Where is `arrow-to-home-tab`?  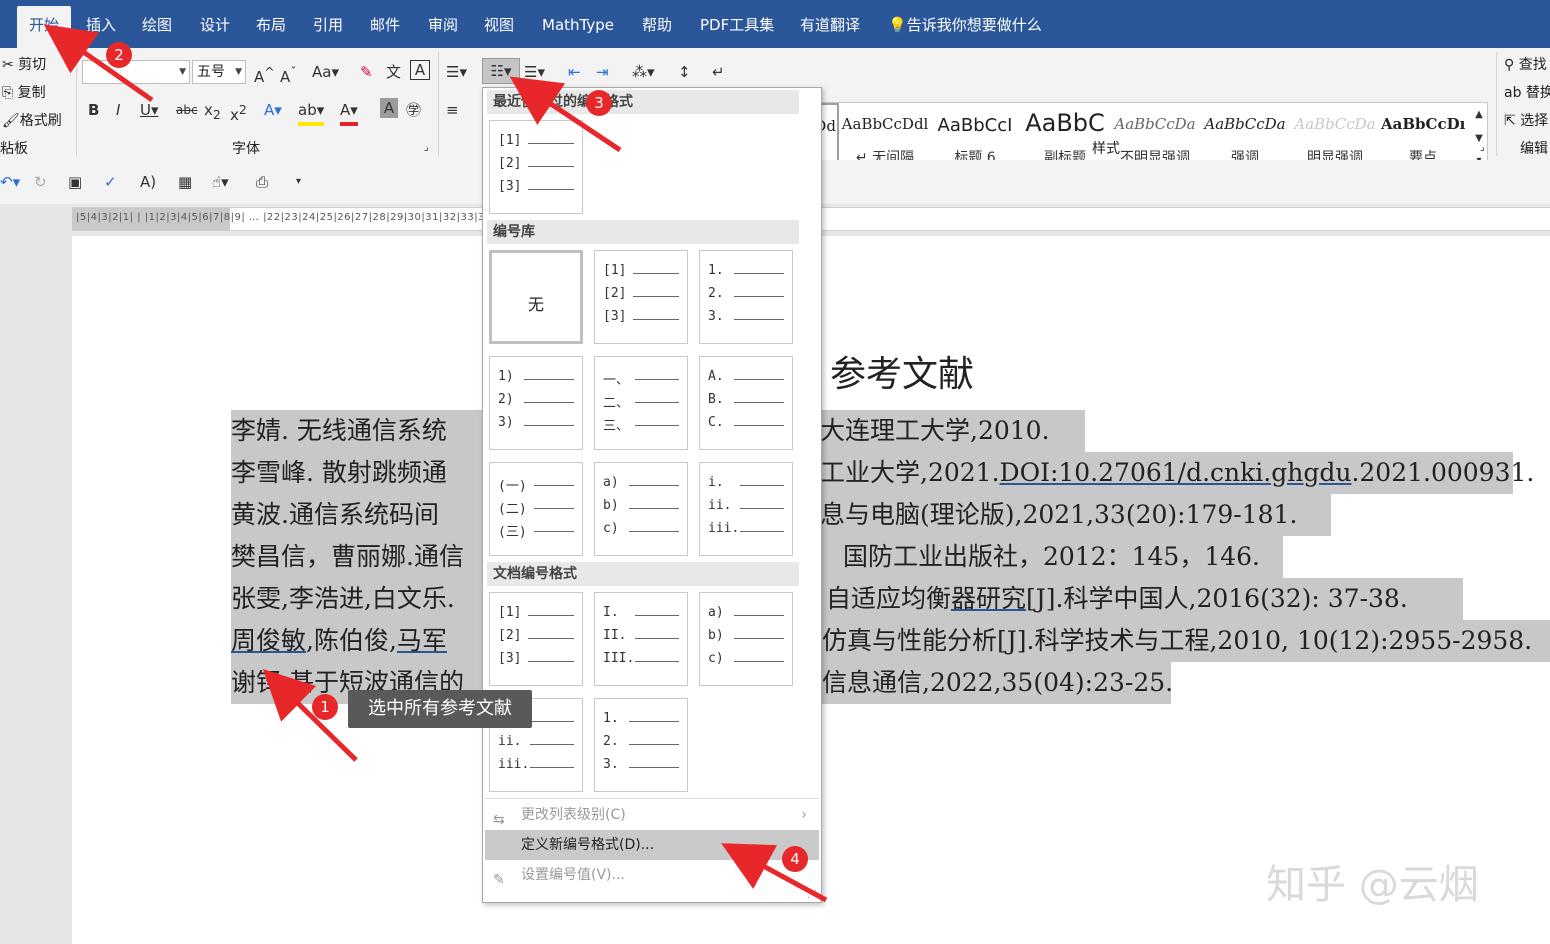
arrow-to-home-tab is located at coordinates (98, 63).